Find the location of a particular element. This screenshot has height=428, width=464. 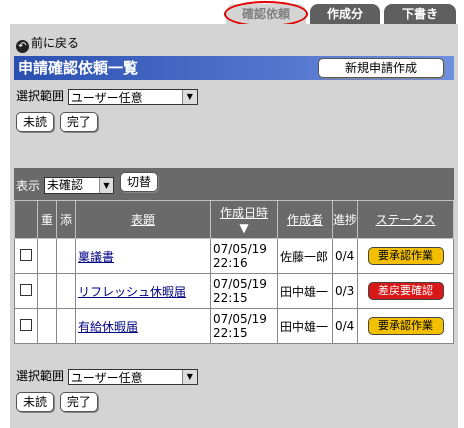

page-title-bar: 申請確認依頼一覧 新規申請作成 is located at coordinates (234, 68).